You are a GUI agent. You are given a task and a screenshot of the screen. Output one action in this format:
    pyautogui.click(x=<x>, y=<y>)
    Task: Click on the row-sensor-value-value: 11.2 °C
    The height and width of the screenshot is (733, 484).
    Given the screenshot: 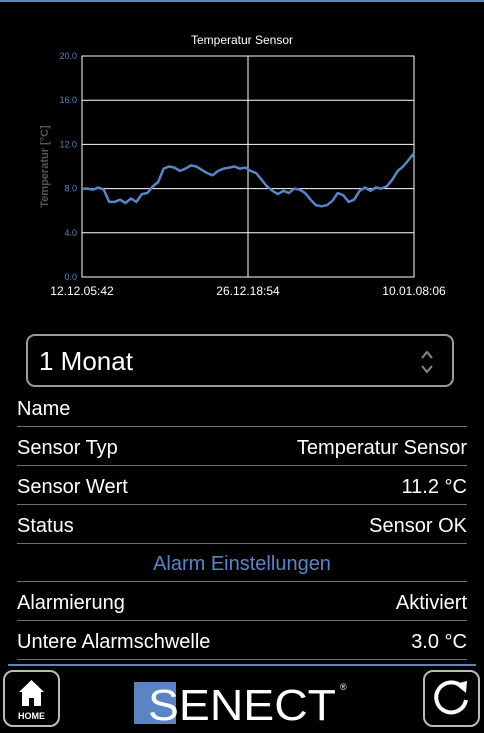 What is the action you would take?
    pyautogui.click(x=434, y=487)
    